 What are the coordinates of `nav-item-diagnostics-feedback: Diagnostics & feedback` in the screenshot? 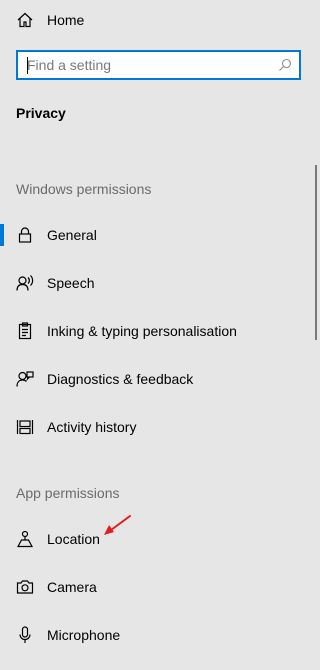 It's located at (155, 379).